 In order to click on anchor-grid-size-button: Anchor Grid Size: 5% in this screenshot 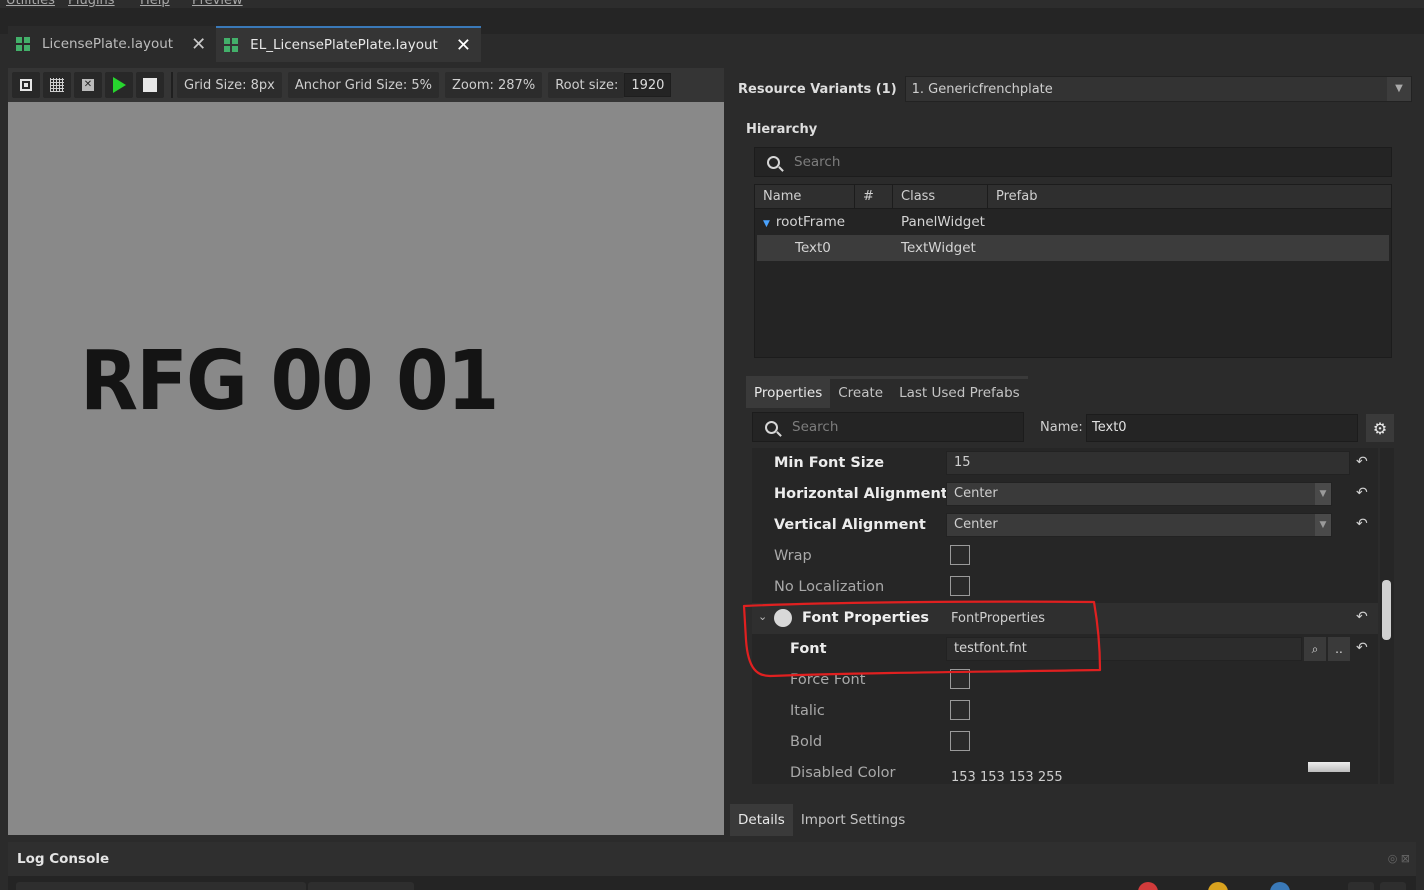, I will do `click(363, 85)`.